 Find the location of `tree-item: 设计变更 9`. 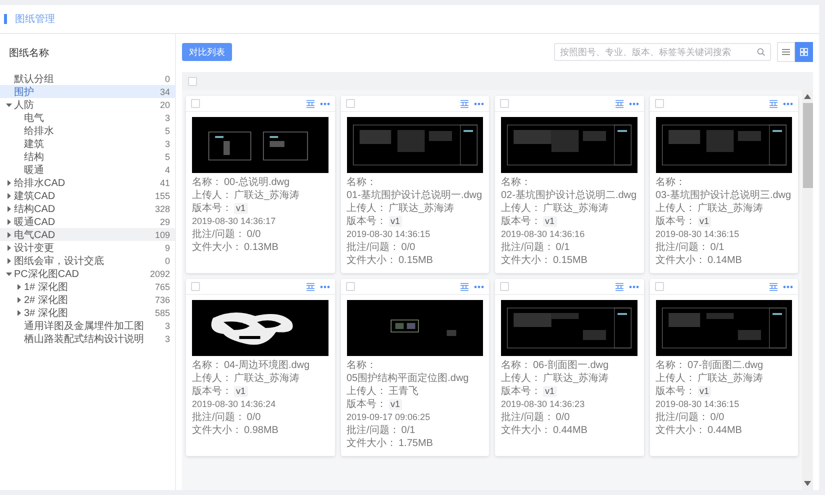

tree-item: 设计变更 9 is located at coordinates (87, 247).